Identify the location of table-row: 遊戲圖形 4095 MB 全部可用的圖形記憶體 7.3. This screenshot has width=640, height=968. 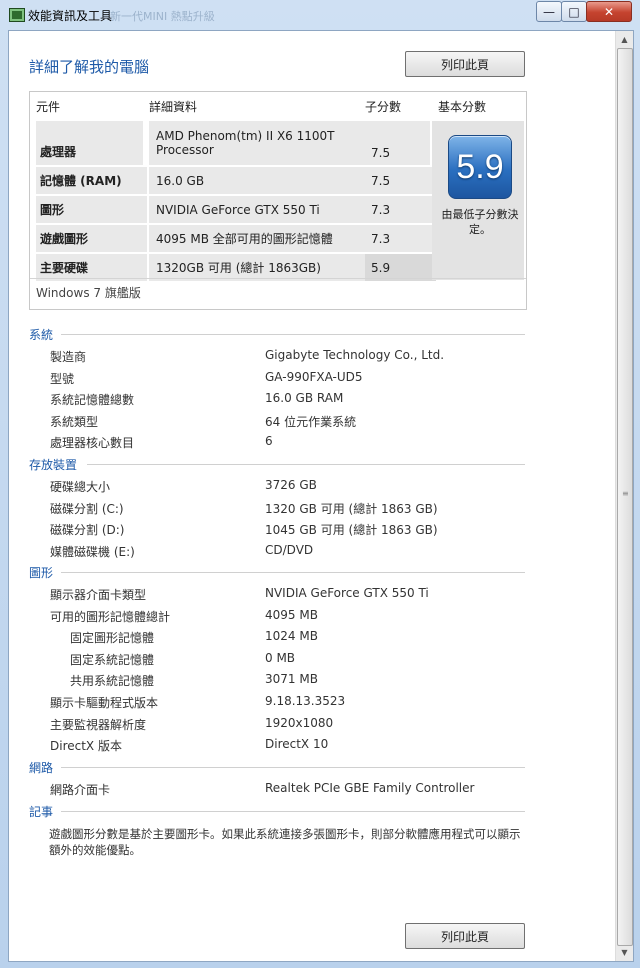
(236, 238).